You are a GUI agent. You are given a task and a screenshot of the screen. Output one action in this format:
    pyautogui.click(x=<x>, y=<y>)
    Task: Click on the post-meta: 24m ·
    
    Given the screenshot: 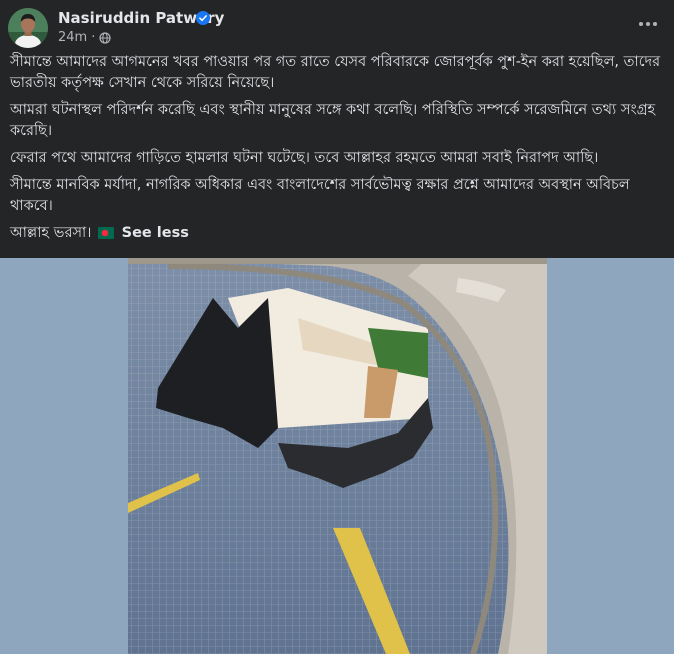 What is the action you would take?
    pyautogui.click(x=84, y=37)
    